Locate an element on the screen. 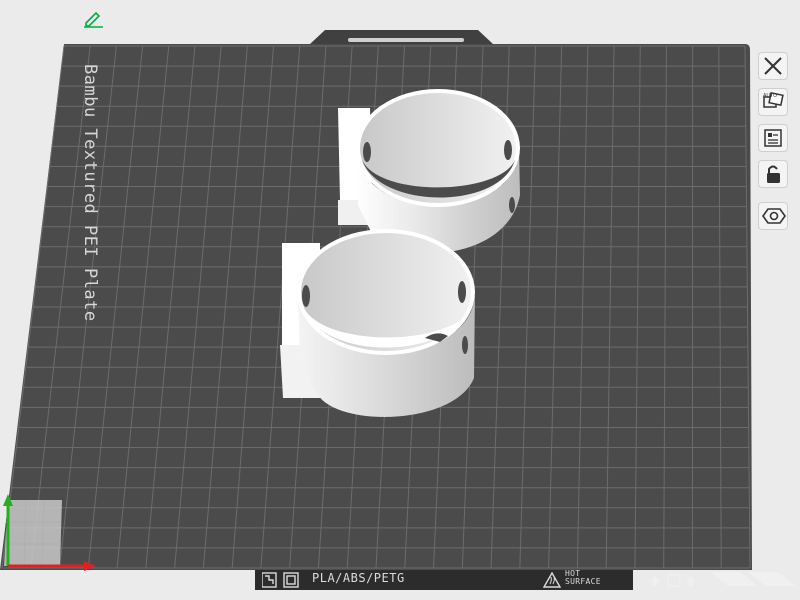 The height and width of the screenshot is (600, 800). close-icon is located at coordinates (773, 66).